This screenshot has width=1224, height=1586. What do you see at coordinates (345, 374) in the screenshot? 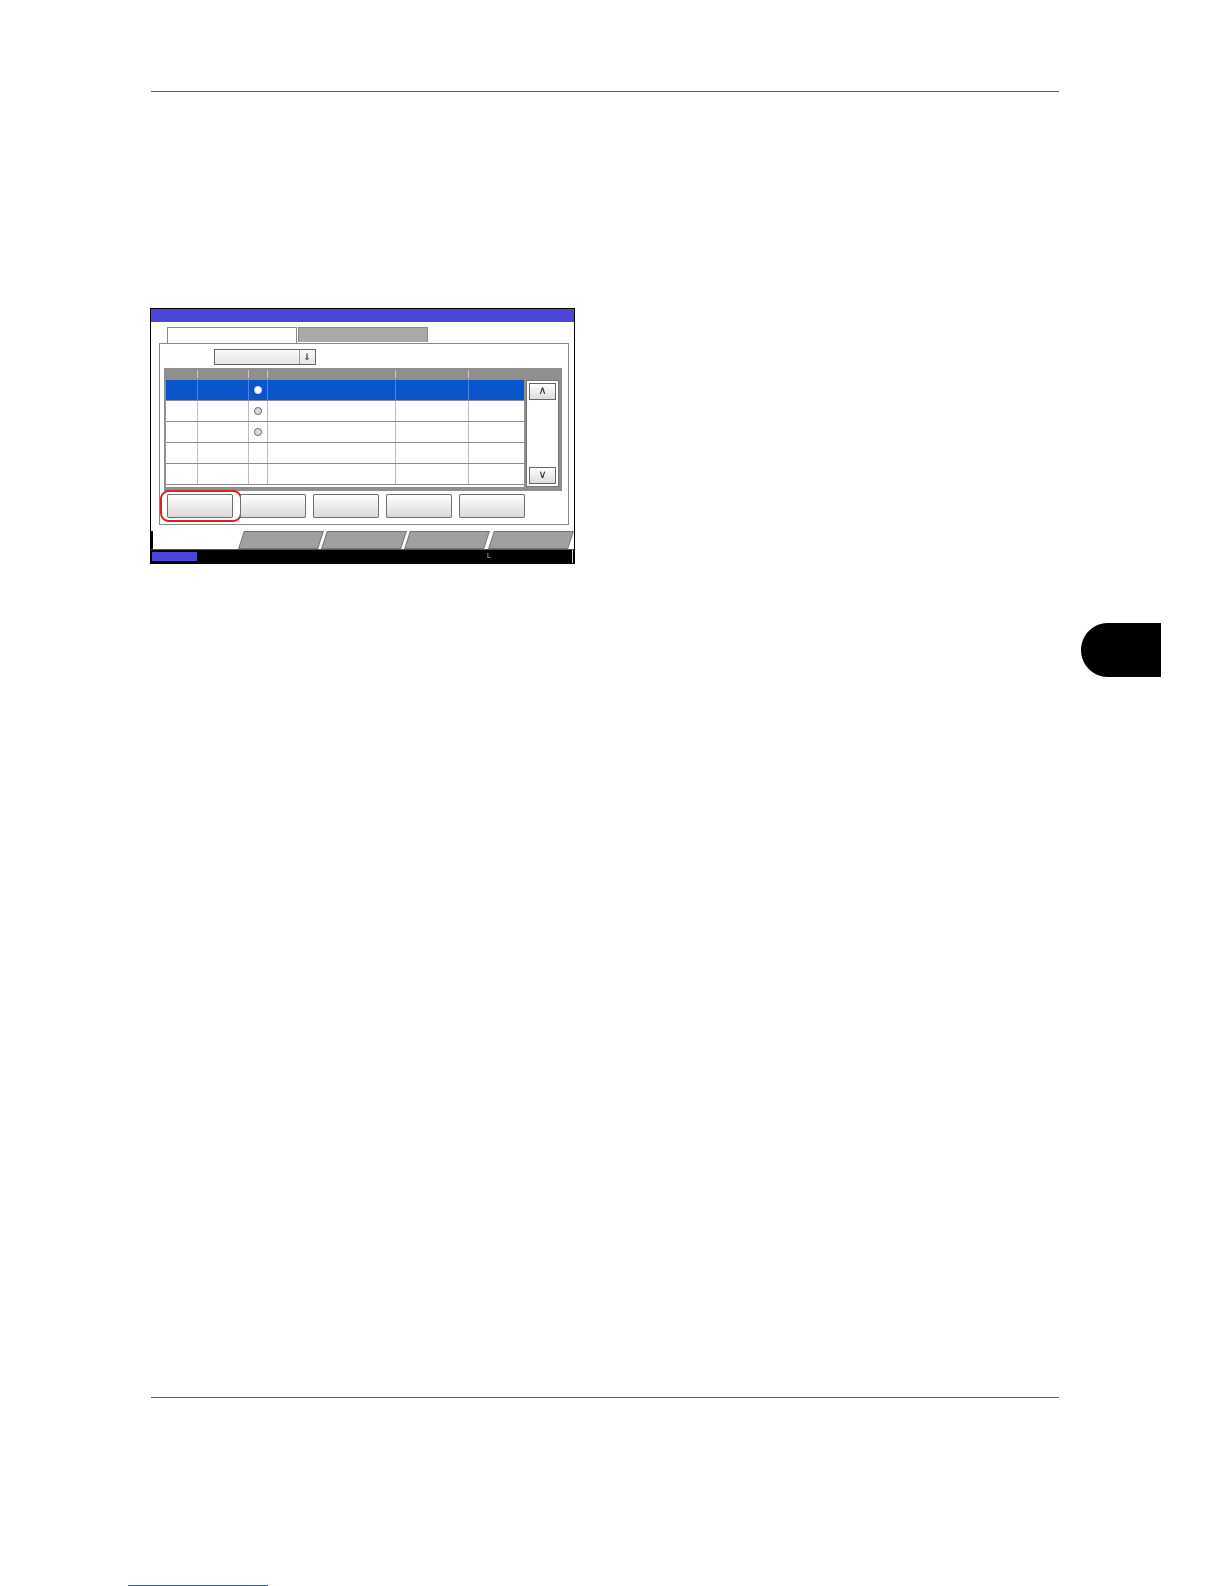
I see `job-list-header` at bounding box center [345, 374].